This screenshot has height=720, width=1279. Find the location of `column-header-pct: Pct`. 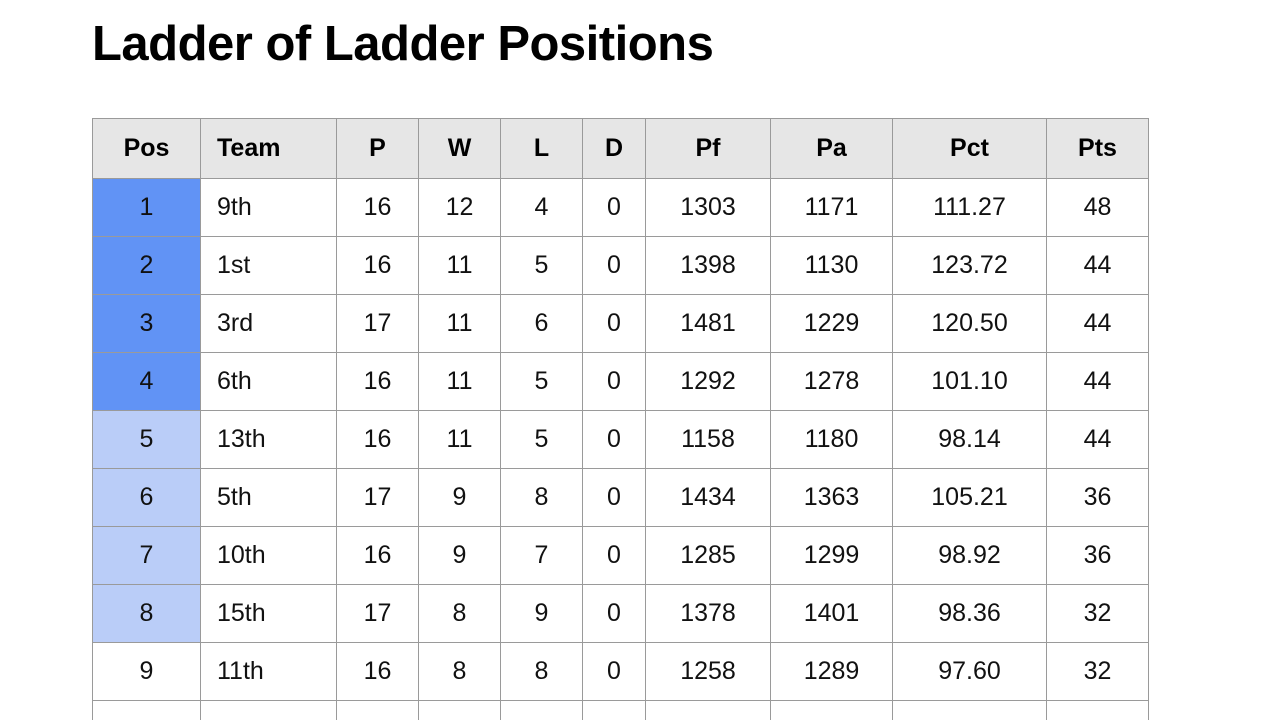

column-header-pct: Pct is located at coordinates (969, 148).